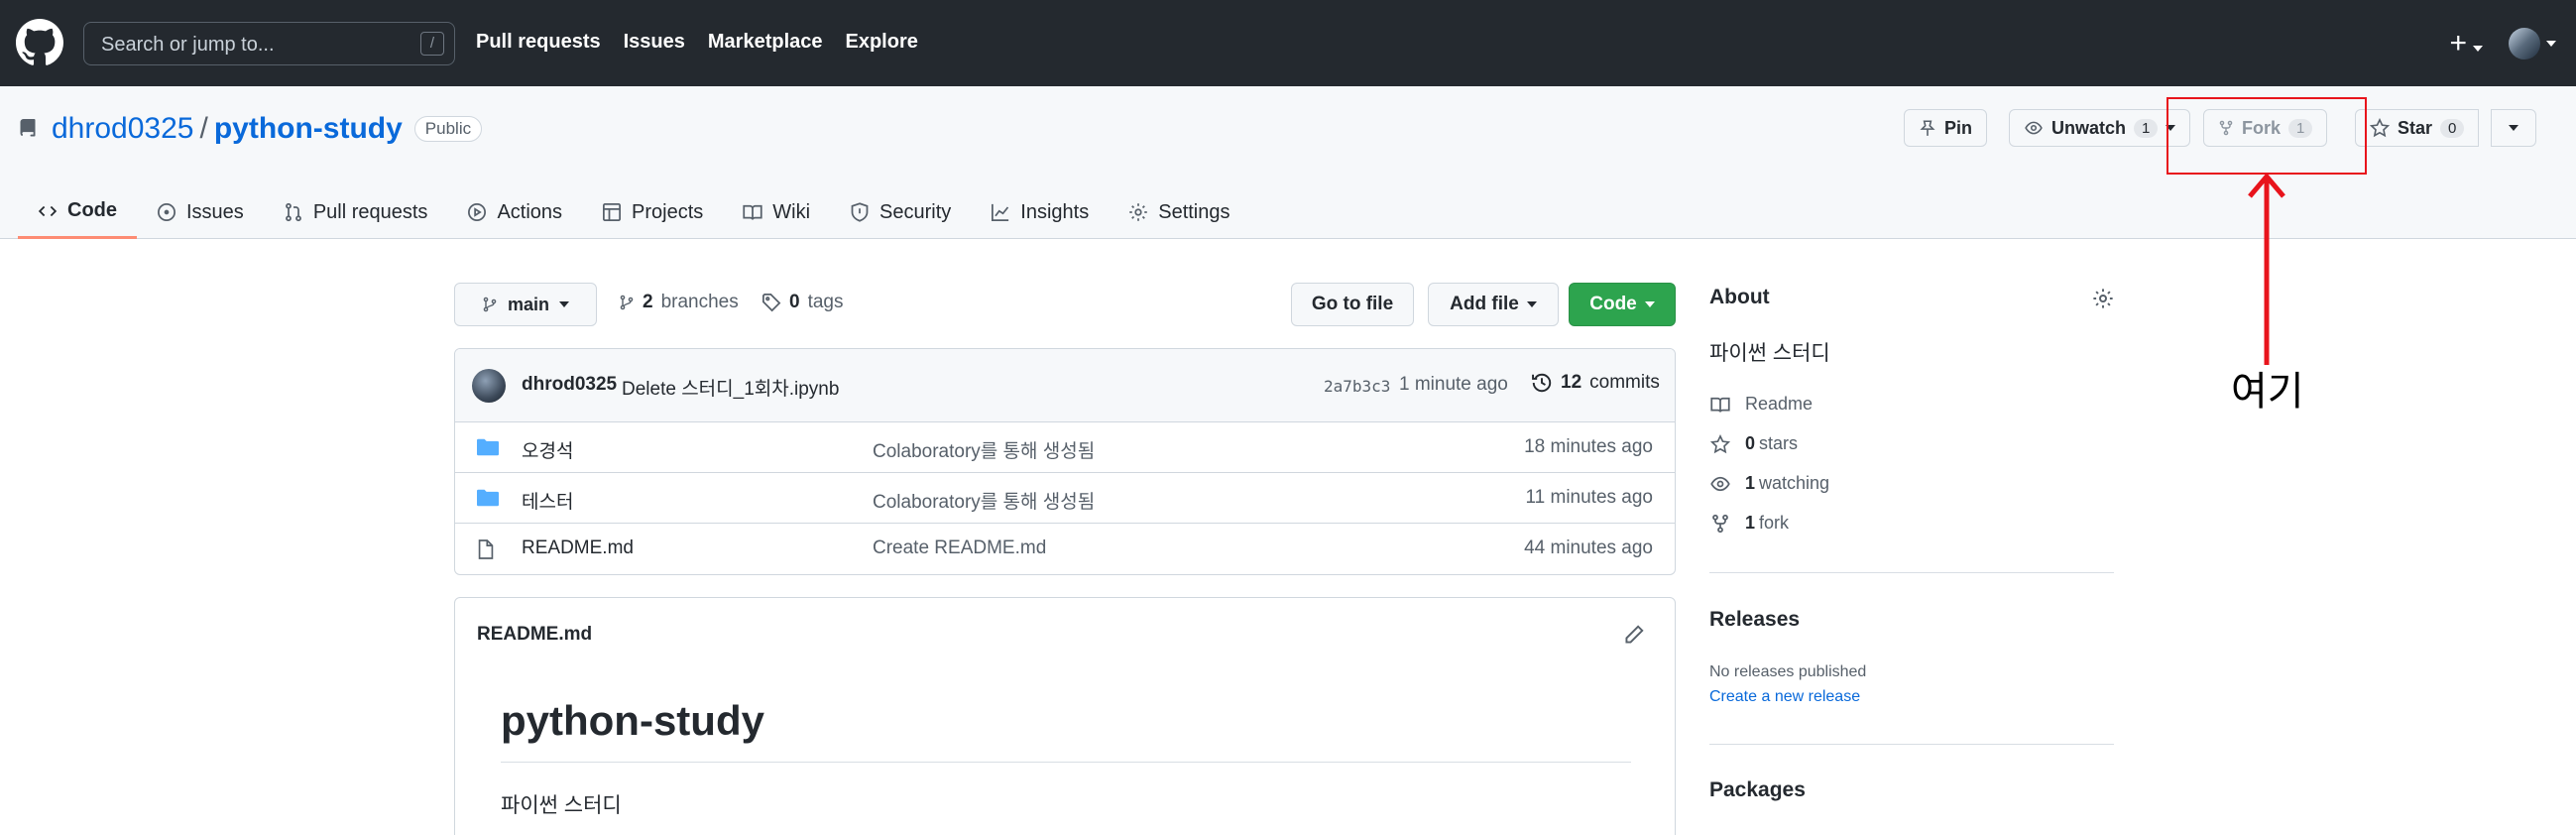 This screenshot has height=835, width=2576. What do you see at coordinates (1485, 304) in the screenshot?
I see `add-file-label: Add file` at bounding box center [1485, 304].